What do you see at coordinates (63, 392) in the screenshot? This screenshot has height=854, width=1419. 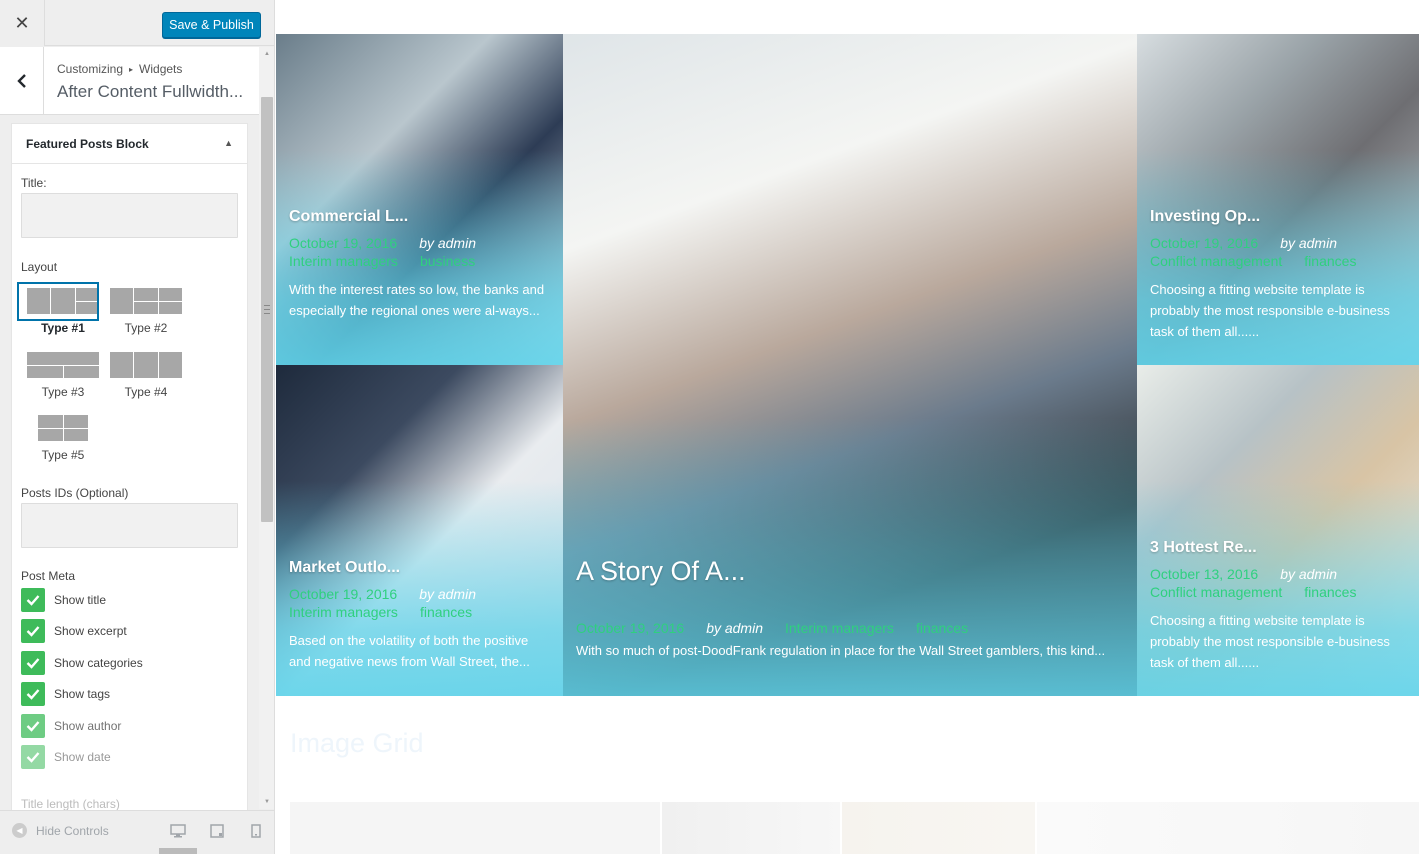 I see `layout-caption: Type #3` at bounding box center [63, 392].